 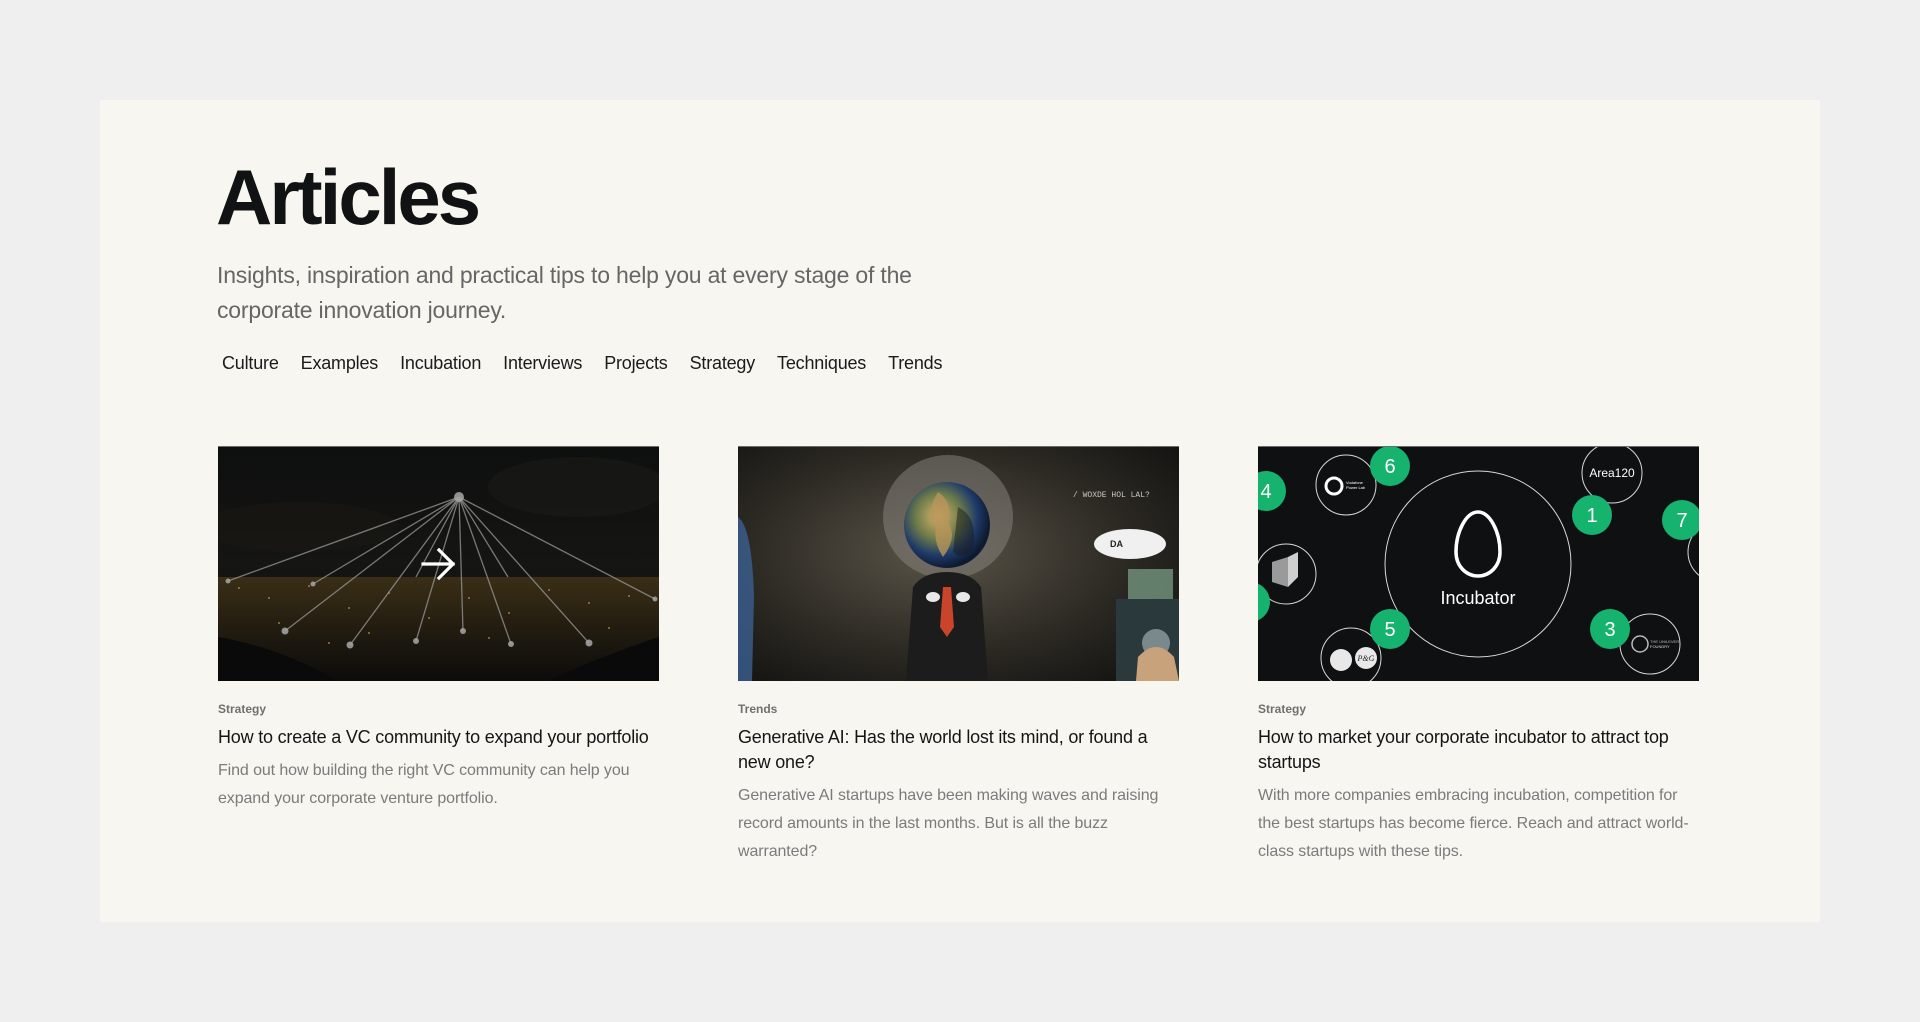 I want to click on svg-text: P&G, so click(x=1366, y=658).